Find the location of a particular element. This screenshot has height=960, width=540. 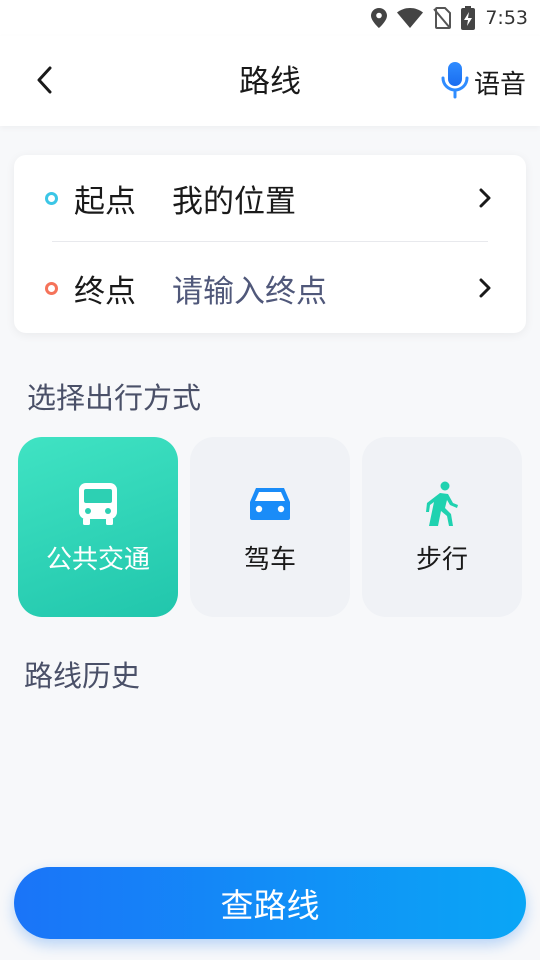

battery-charging-icon is located at coordinates (468, 18).